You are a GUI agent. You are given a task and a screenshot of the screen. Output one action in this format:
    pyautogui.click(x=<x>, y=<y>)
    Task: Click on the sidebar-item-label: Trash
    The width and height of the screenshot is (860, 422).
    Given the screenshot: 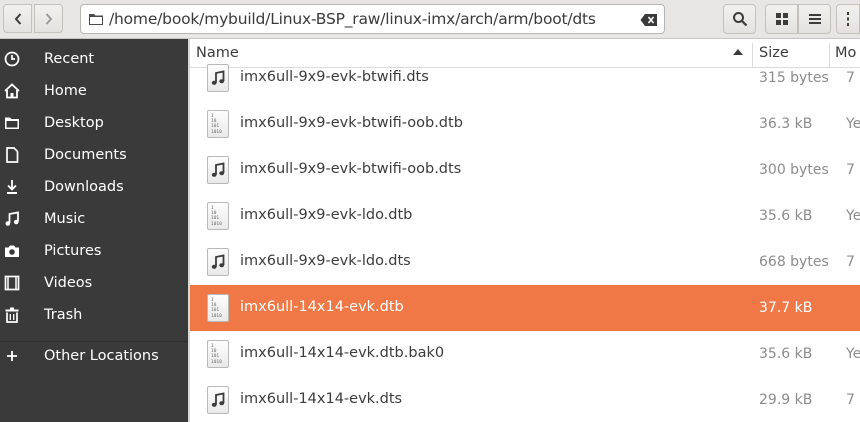 What is the action you would take?
    pyautogui.click(x=63, y=315)
    